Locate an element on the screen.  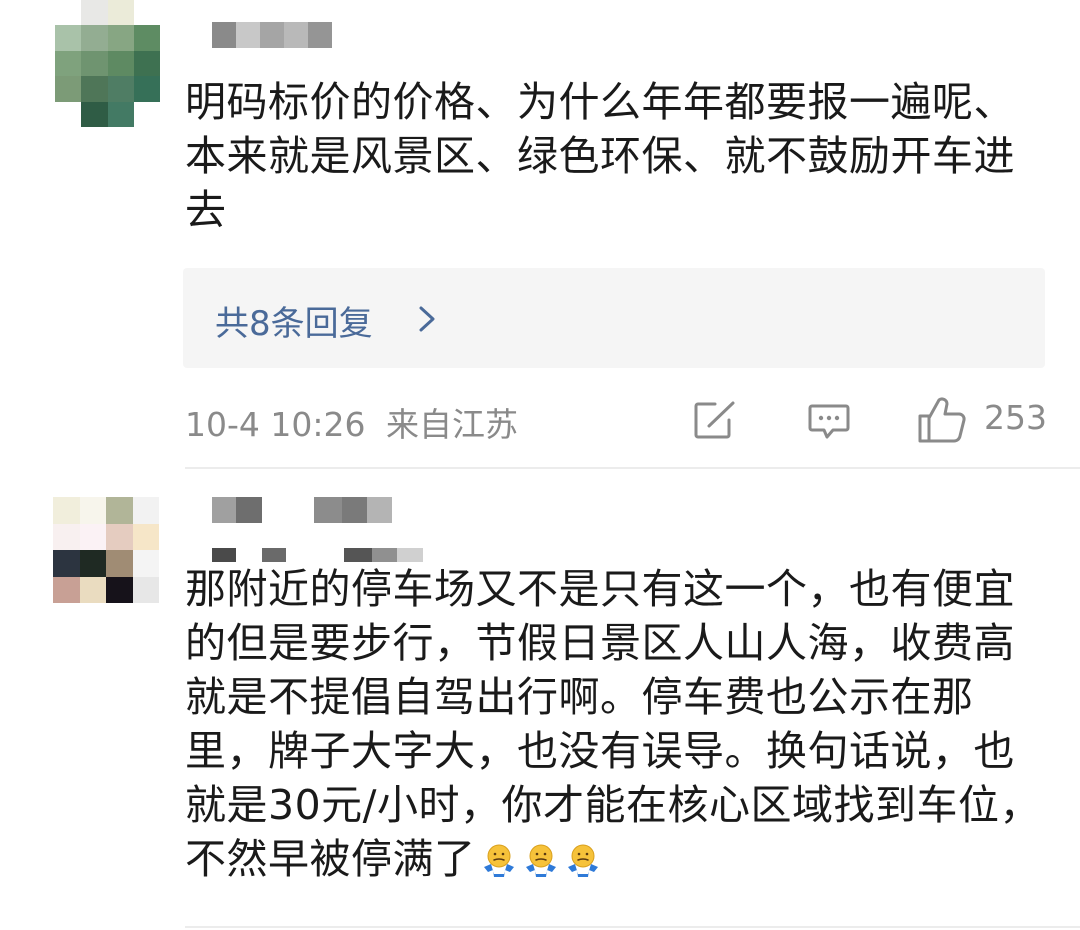
comment-location: 来自江苏 is located at coordinates (452, 424).